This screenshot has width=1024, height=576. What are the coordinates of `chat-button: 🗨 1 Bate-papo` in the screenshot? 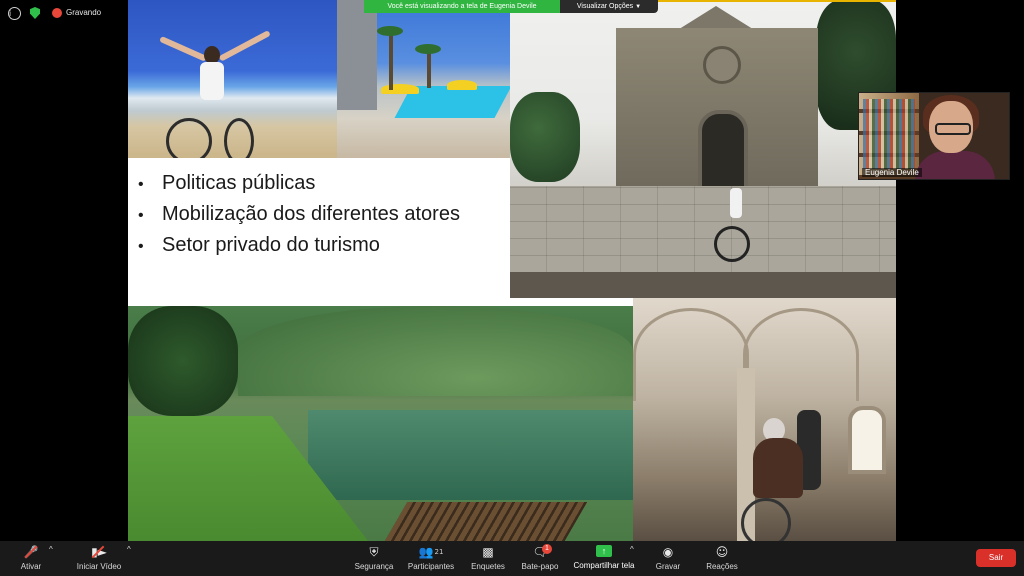 It's located at (540, 557).